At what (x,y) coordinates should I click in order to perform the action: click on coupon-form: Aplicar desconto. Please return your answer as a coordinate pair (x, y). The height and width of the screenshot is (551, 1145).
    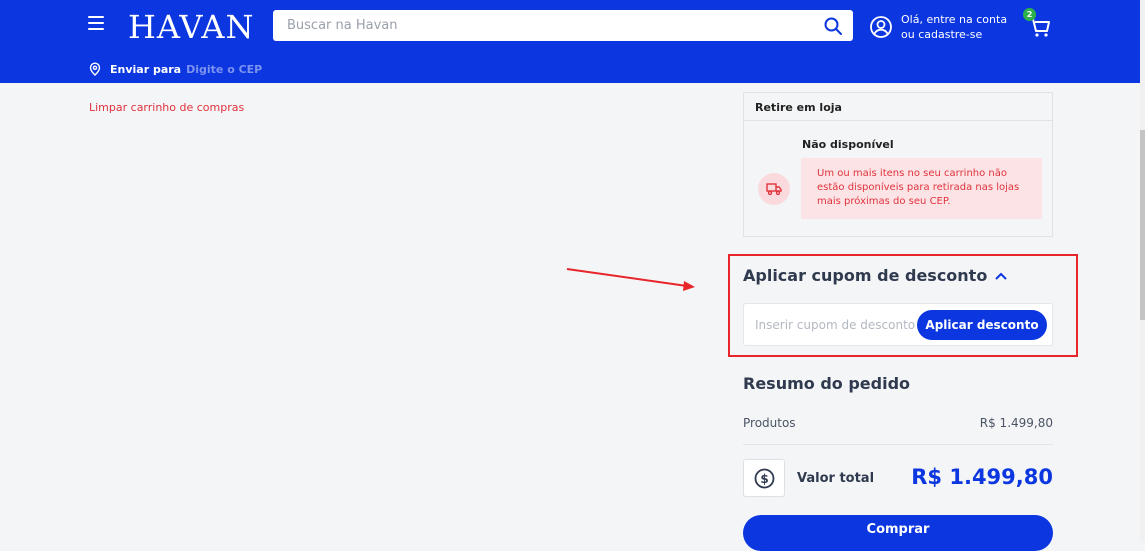
    Looking at the image, I should click on (898, 324).